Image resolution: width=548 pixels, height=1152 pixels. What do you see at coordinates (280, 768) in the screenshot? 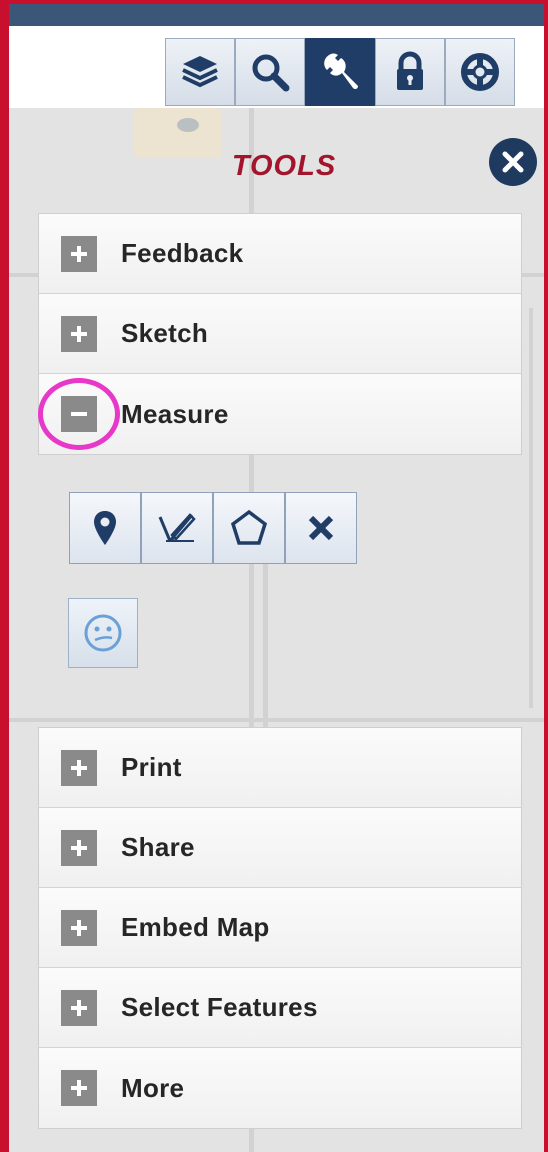
I see `accordion-item-print: Print` at bounding box center [280, 768].